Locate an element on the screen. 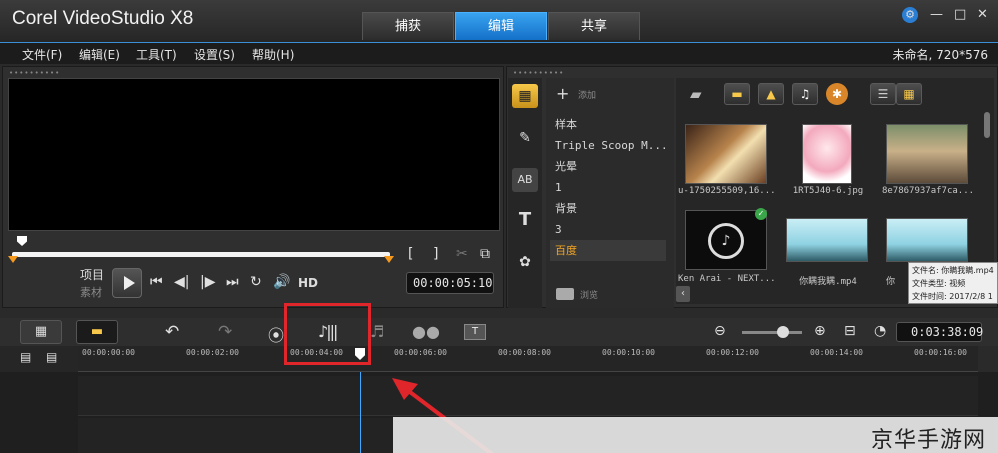  sort-icon: ✱ is located at coordinates (837, 94).